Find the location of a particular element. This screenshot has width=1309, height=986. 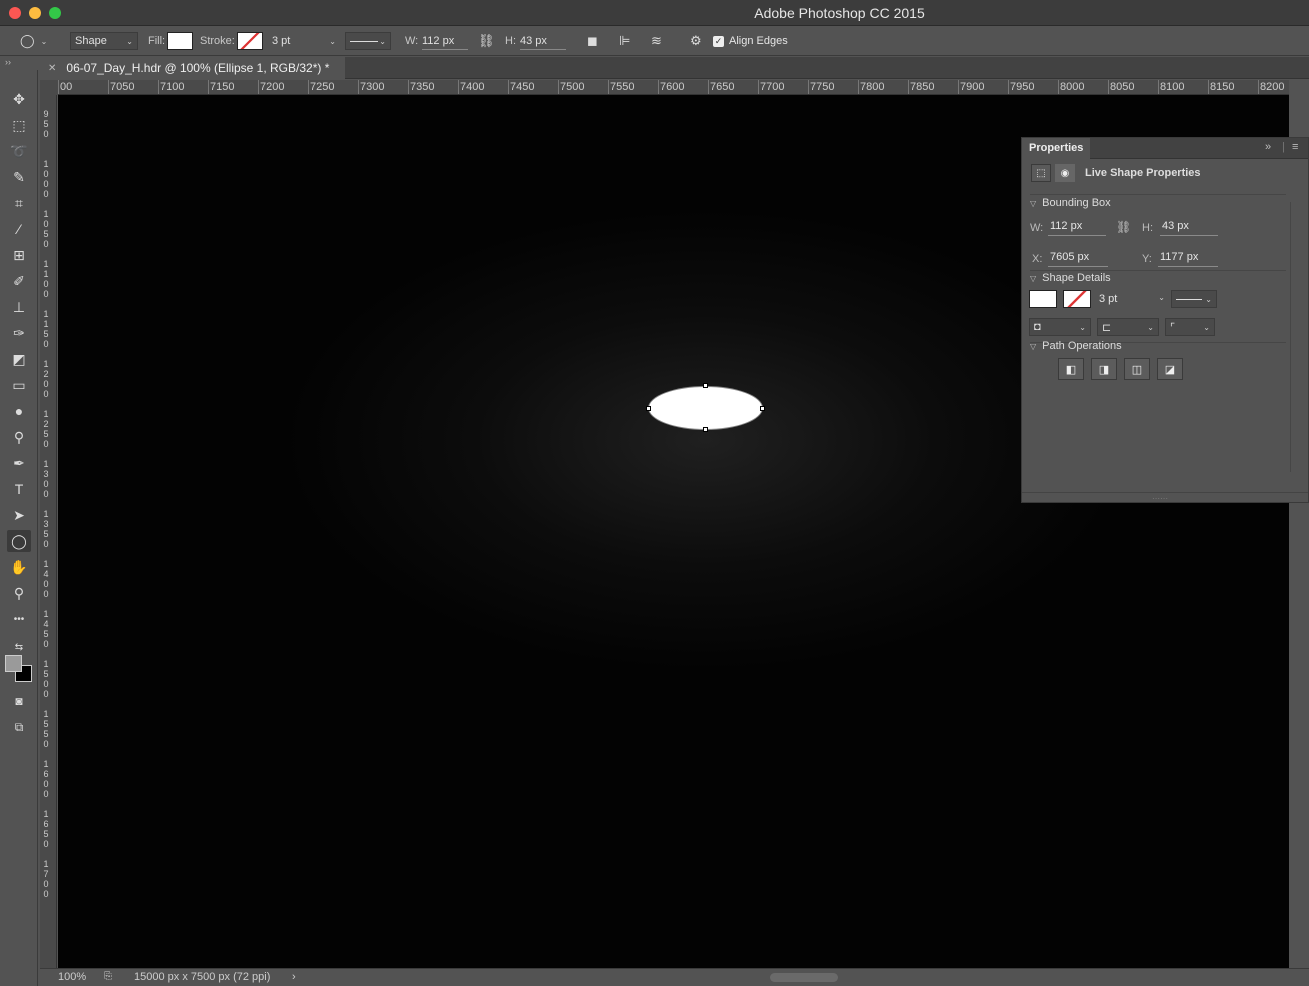

shape-handle-left is located at coordinates (648, 408).